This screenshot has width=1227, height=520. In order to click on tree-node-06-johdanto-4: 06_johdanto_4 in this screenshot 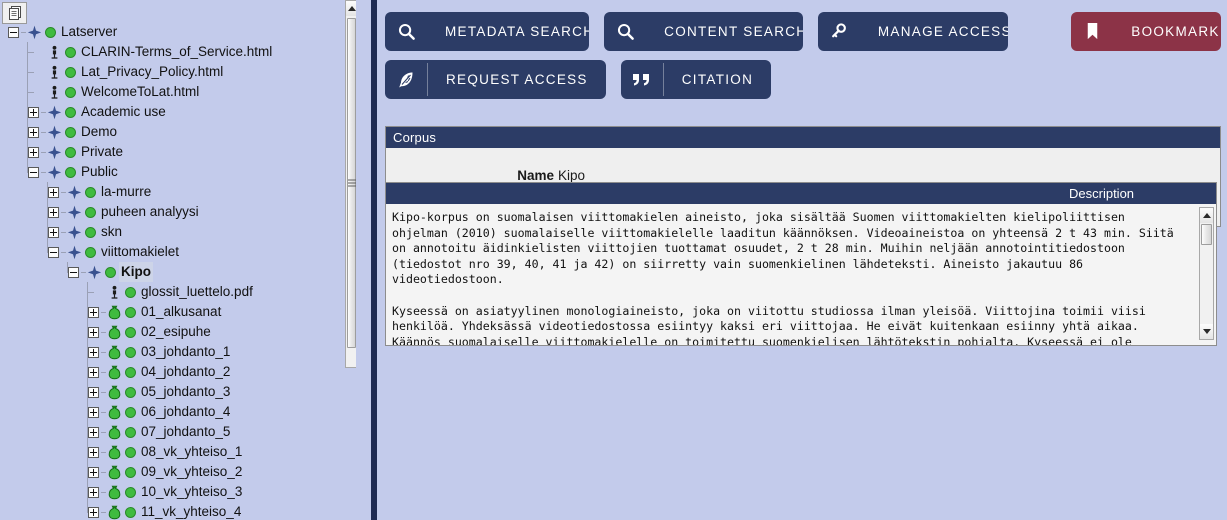, I will do `click(178, 412)`.